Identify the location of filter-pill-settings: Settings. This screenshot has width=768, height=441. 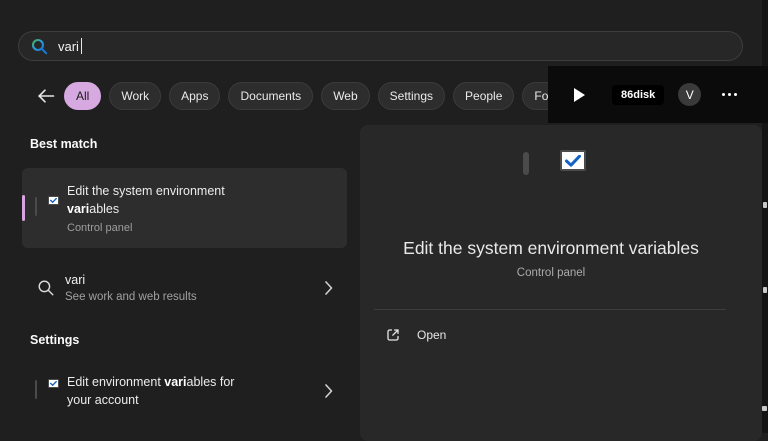
(411, 96).